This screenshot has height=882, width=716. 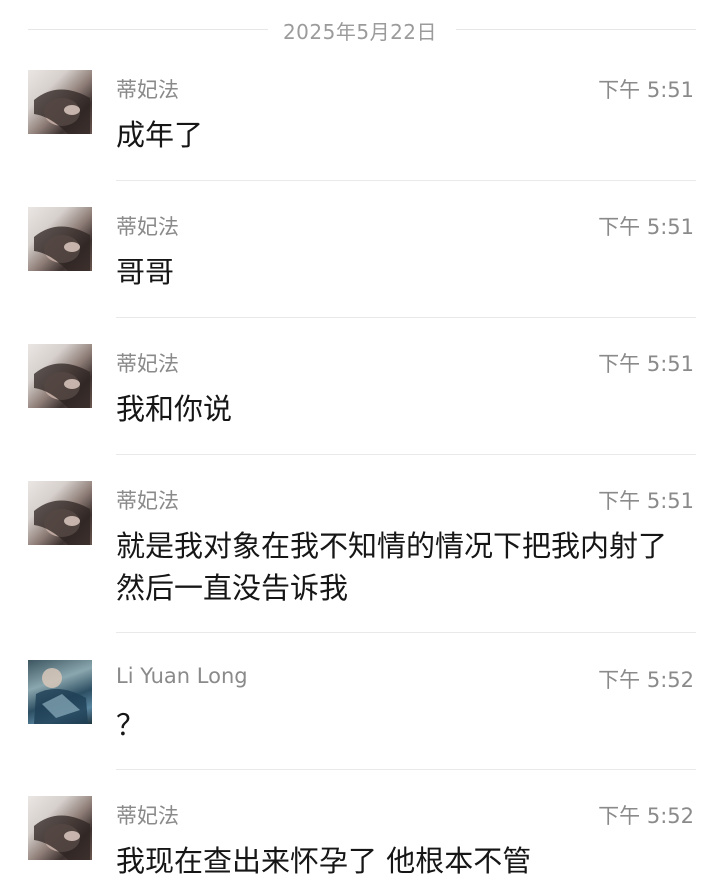 What do you see at coordinates (403, 135) in the screenshot?
I see `message-text: 成年了` at bounding box center [403, 135].